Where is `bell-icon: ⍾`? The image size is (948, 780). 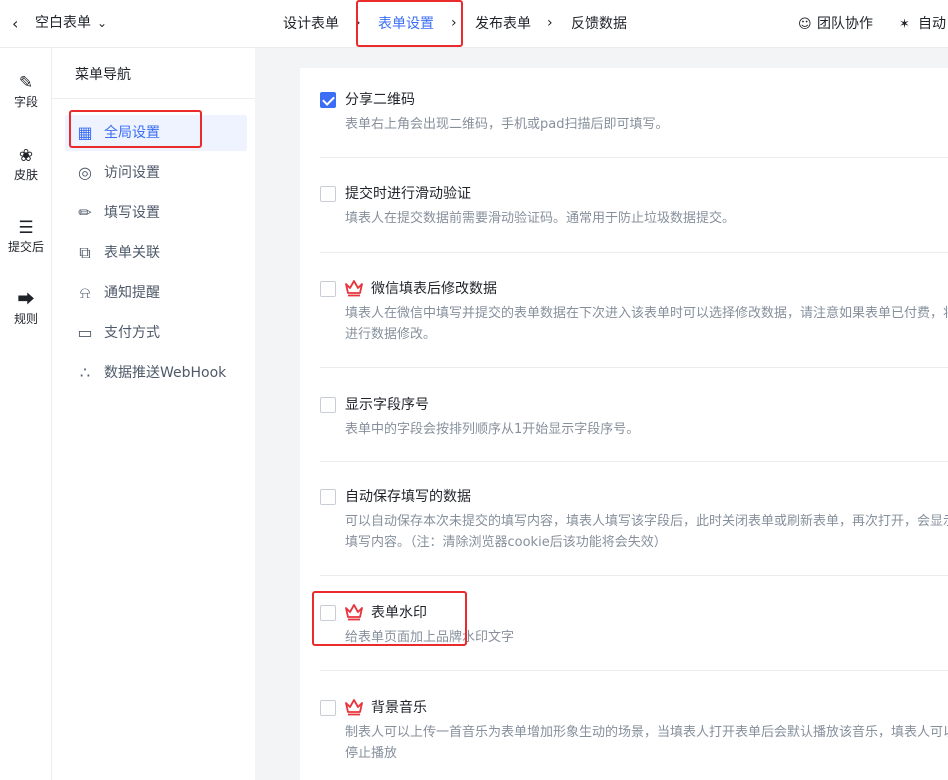 bell-icon: ⍾ is located at coordinates (85, 292).